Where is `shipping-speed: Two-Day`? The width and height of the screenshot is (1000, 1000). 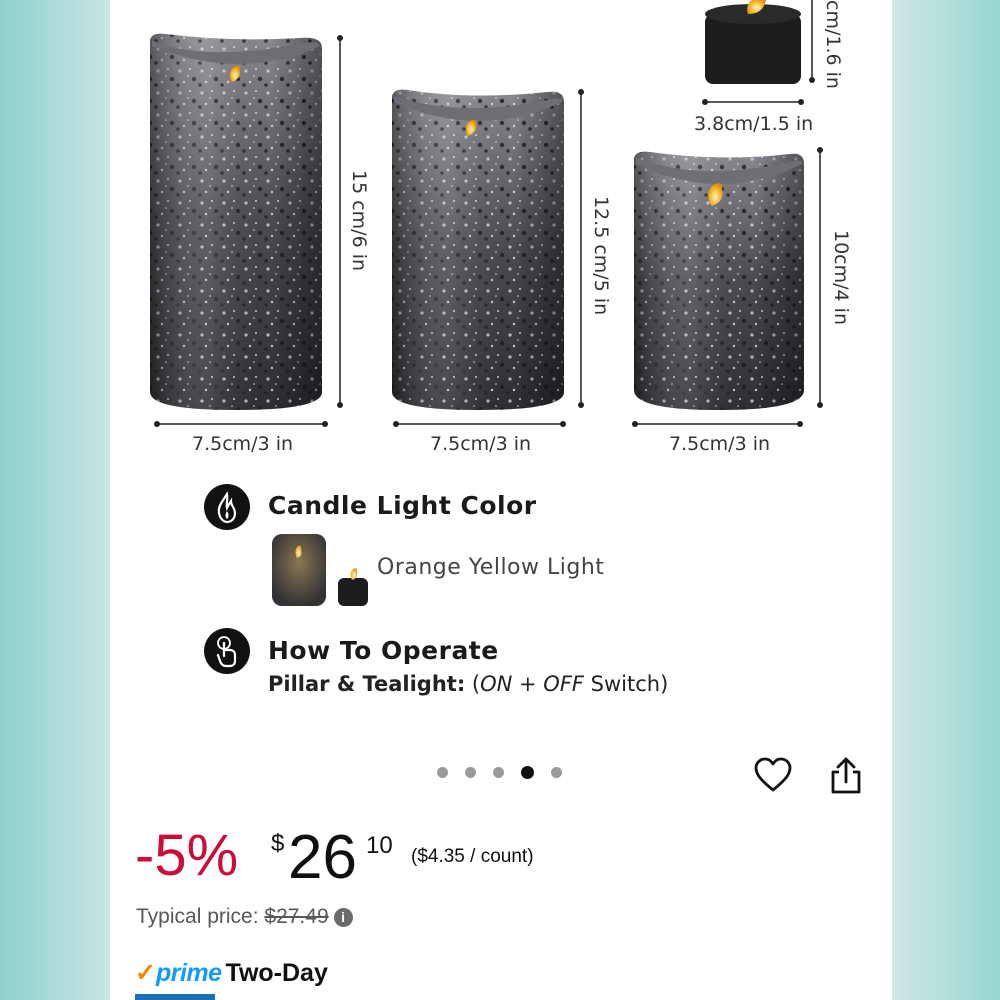
shipping-speed: Two-Day is located at coordinates (276, 973).